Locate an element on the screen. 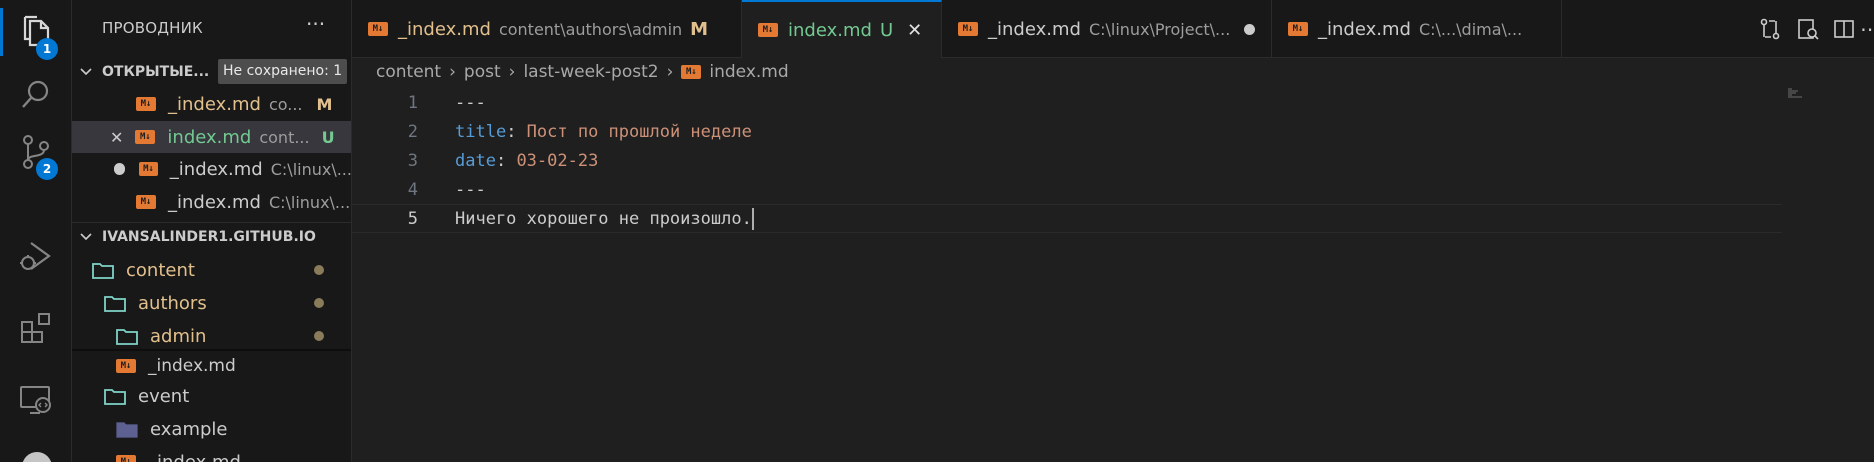 The image size is (1874, 462). tree-folder: authors is located at coordinates (211, 303).